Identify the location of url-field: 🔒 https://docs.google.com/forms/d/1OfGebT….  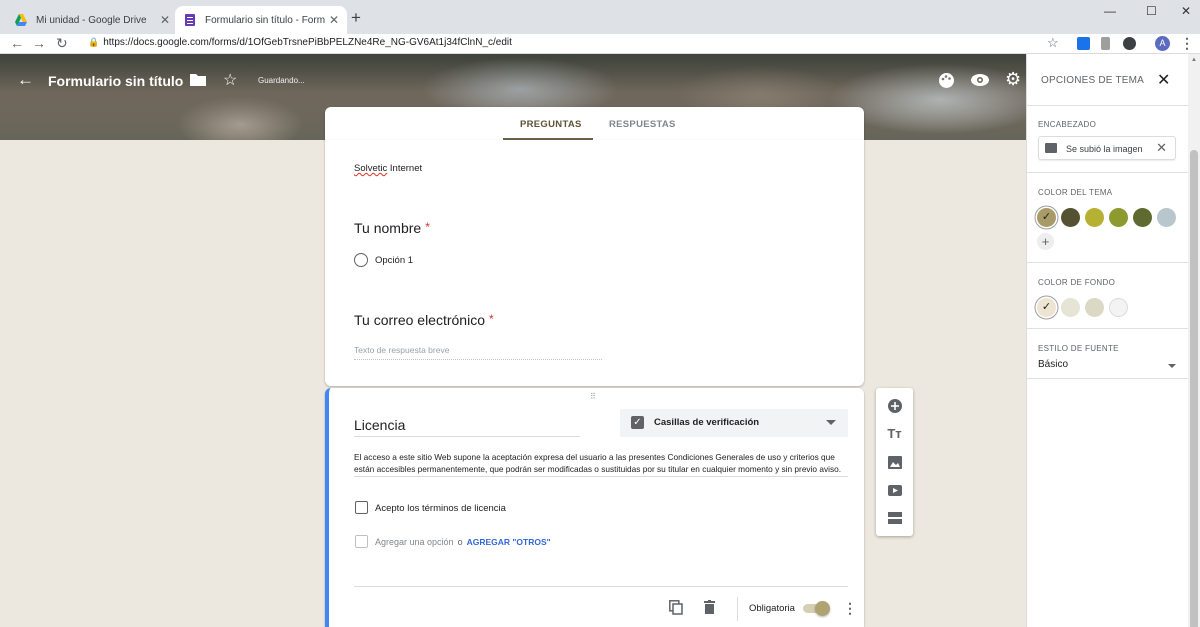
(300, 42).